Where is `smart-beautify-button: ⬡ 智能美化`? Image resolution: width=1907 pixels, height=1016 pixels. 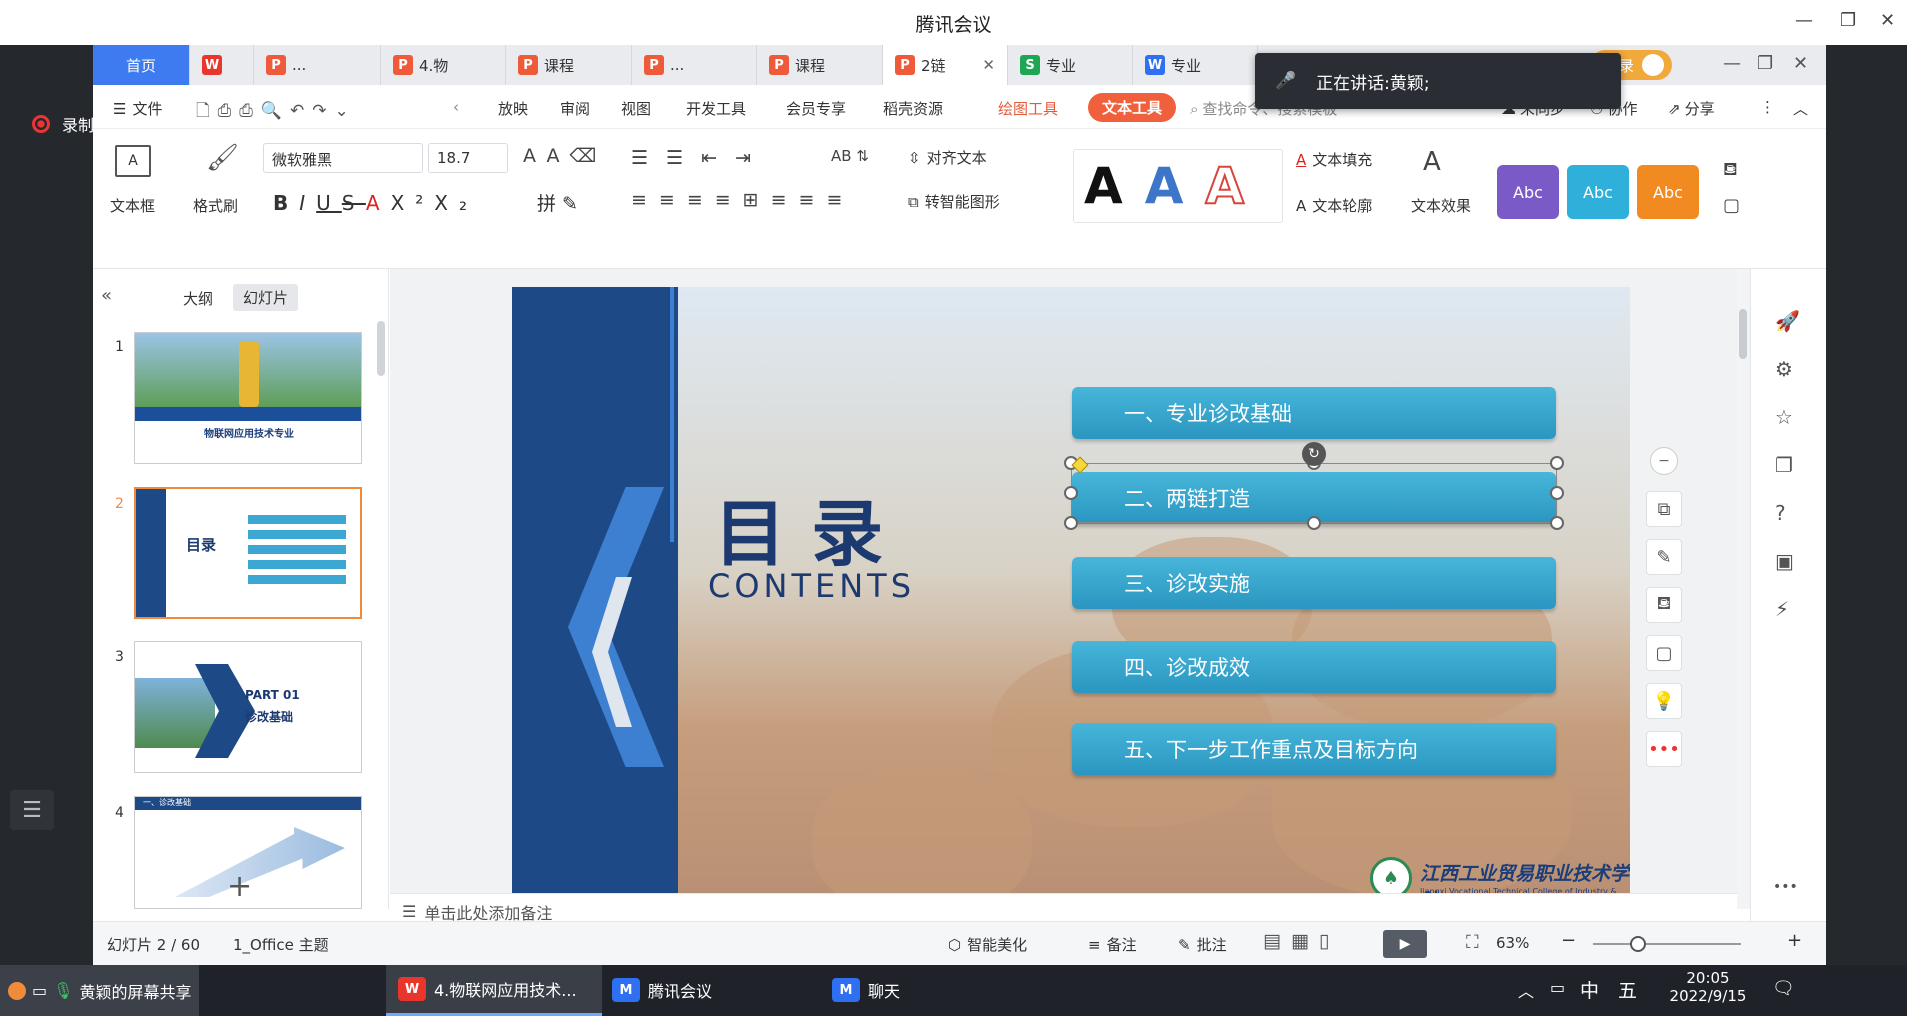
smart-beautify-button: ⬡ 智能美化 is located at coordinates (987, 944).